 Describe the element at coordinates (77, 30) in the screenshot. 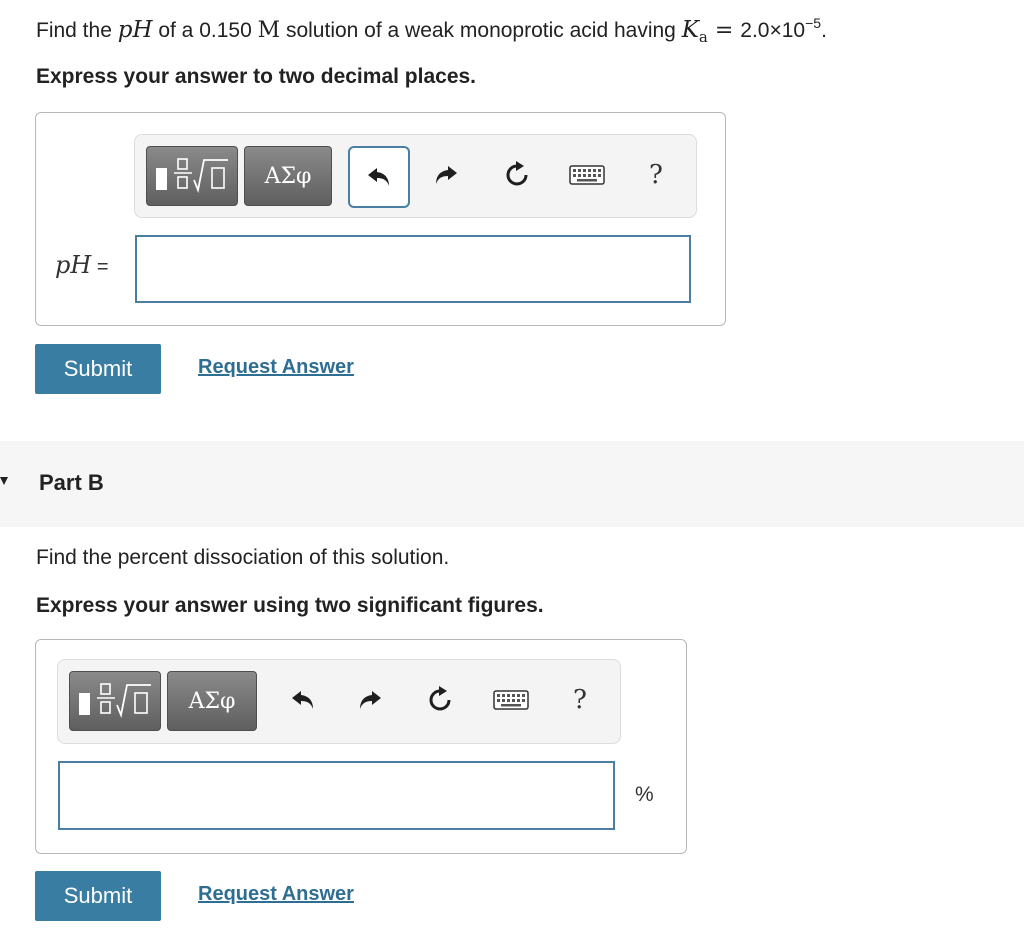

I see `question-text: Find the` at that location.